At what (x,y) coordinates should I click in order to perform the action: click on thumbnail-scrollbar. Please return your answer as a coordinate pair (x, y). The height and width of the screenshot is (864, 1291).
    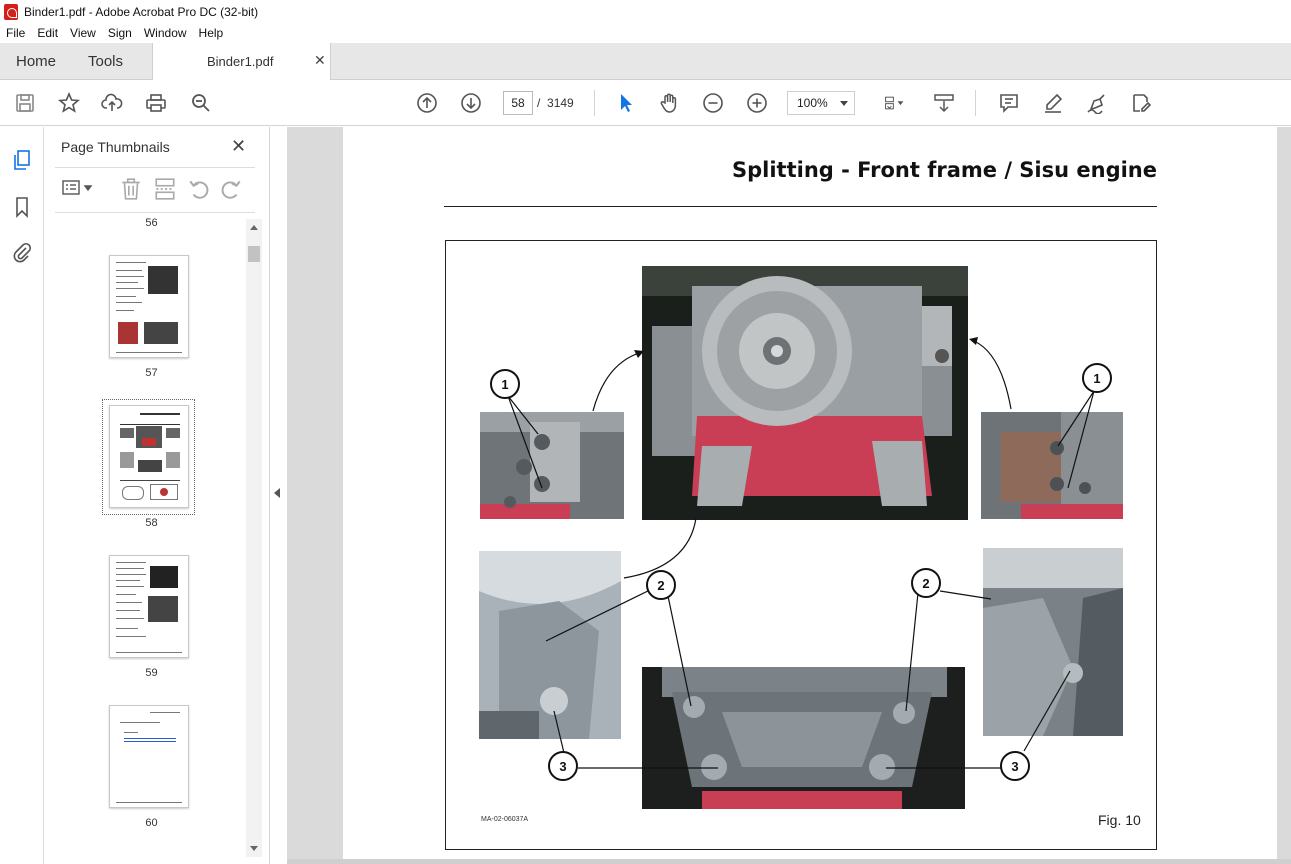
    Looking at the image, I should click on (254, 538).